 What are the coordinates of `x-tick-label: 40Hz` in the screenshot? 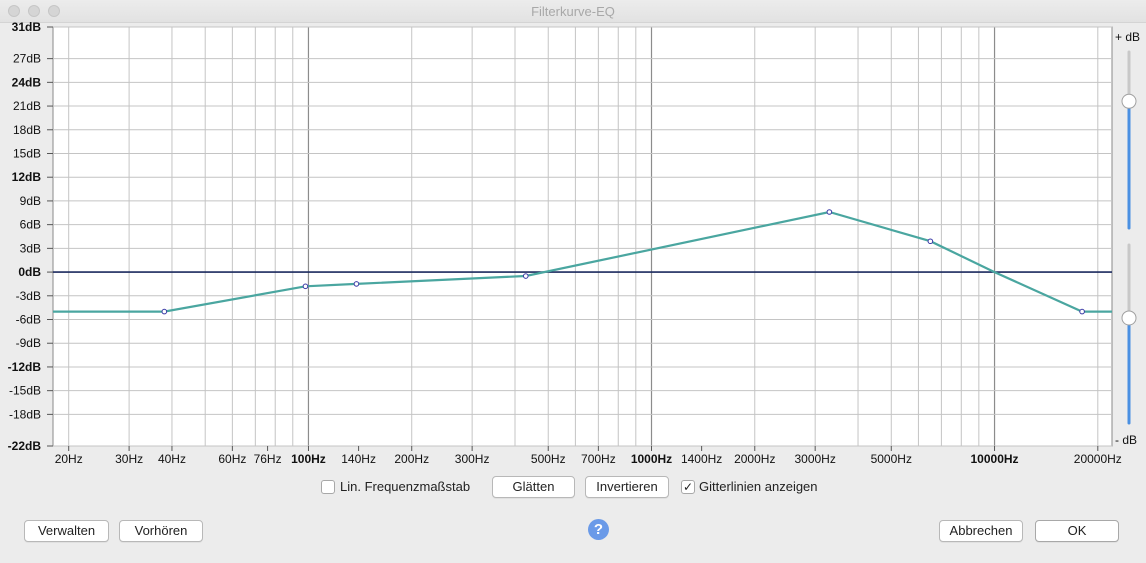 It's located at (172, 459).